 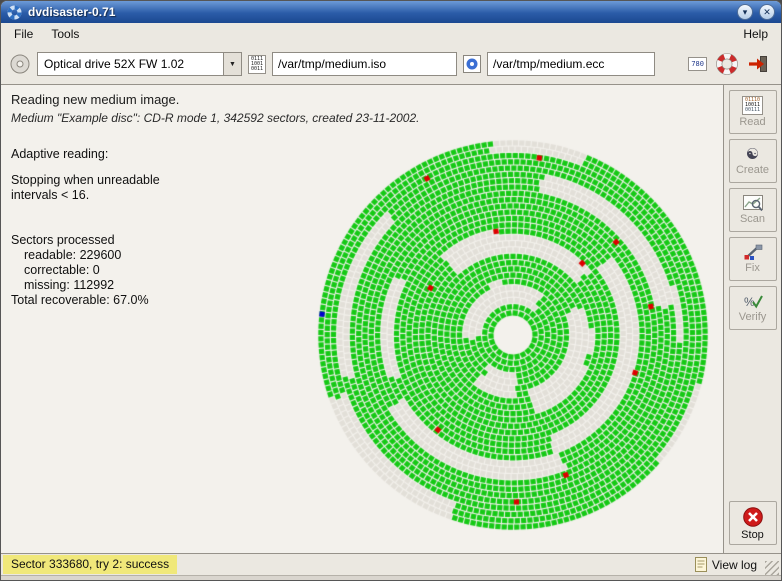 What do you see at coordinates (95, 99) in the screenshot?
I see `page-title: Reading new medium image.` at bounding box center [95, 99].